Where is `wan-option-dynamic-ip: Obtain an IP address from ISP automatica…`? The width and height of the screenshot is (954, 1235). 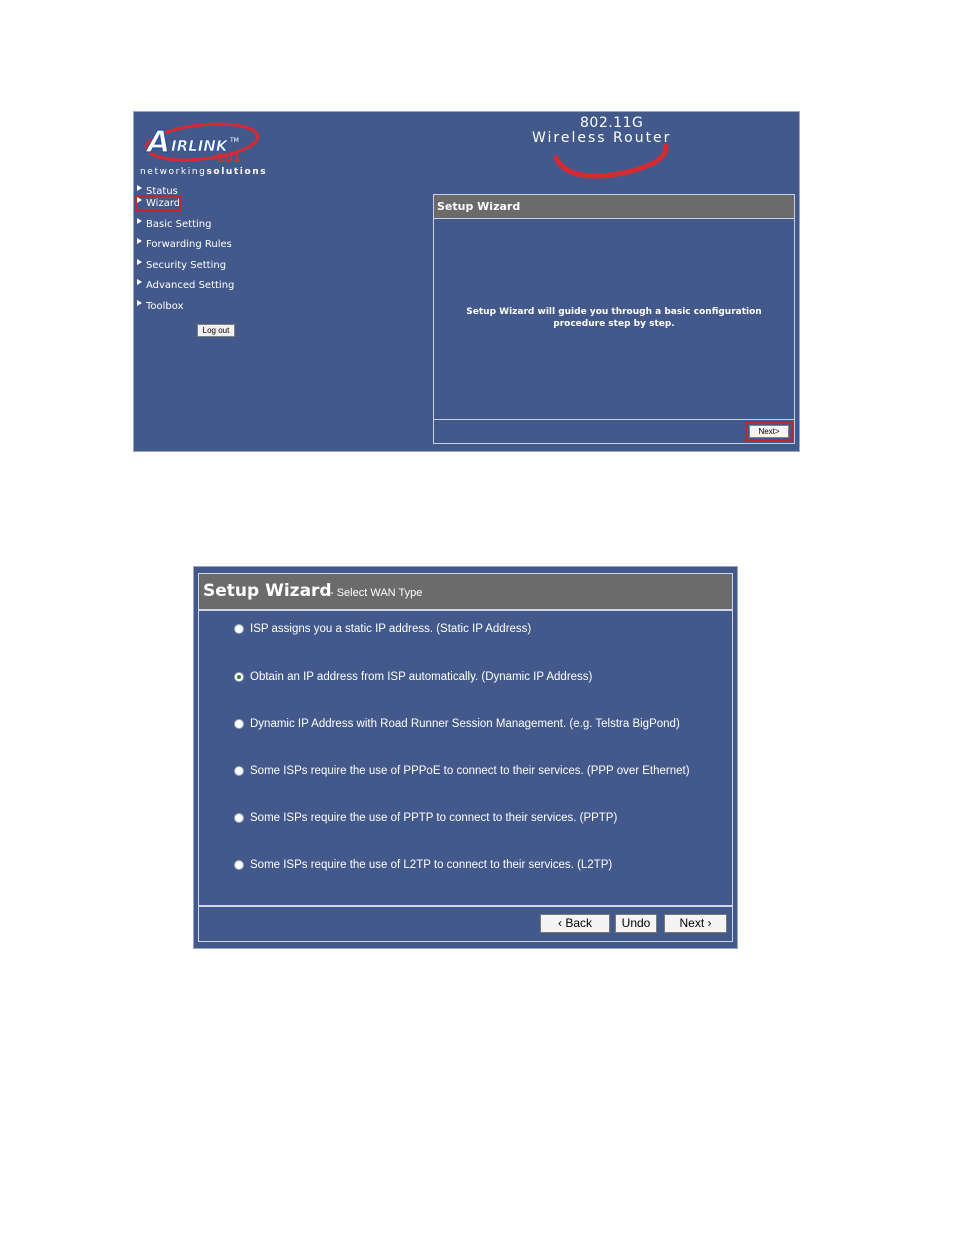
wan-option-dynamic-ip: Obtain an IP address from ISP automatica… is located at coordinates (413, 677).